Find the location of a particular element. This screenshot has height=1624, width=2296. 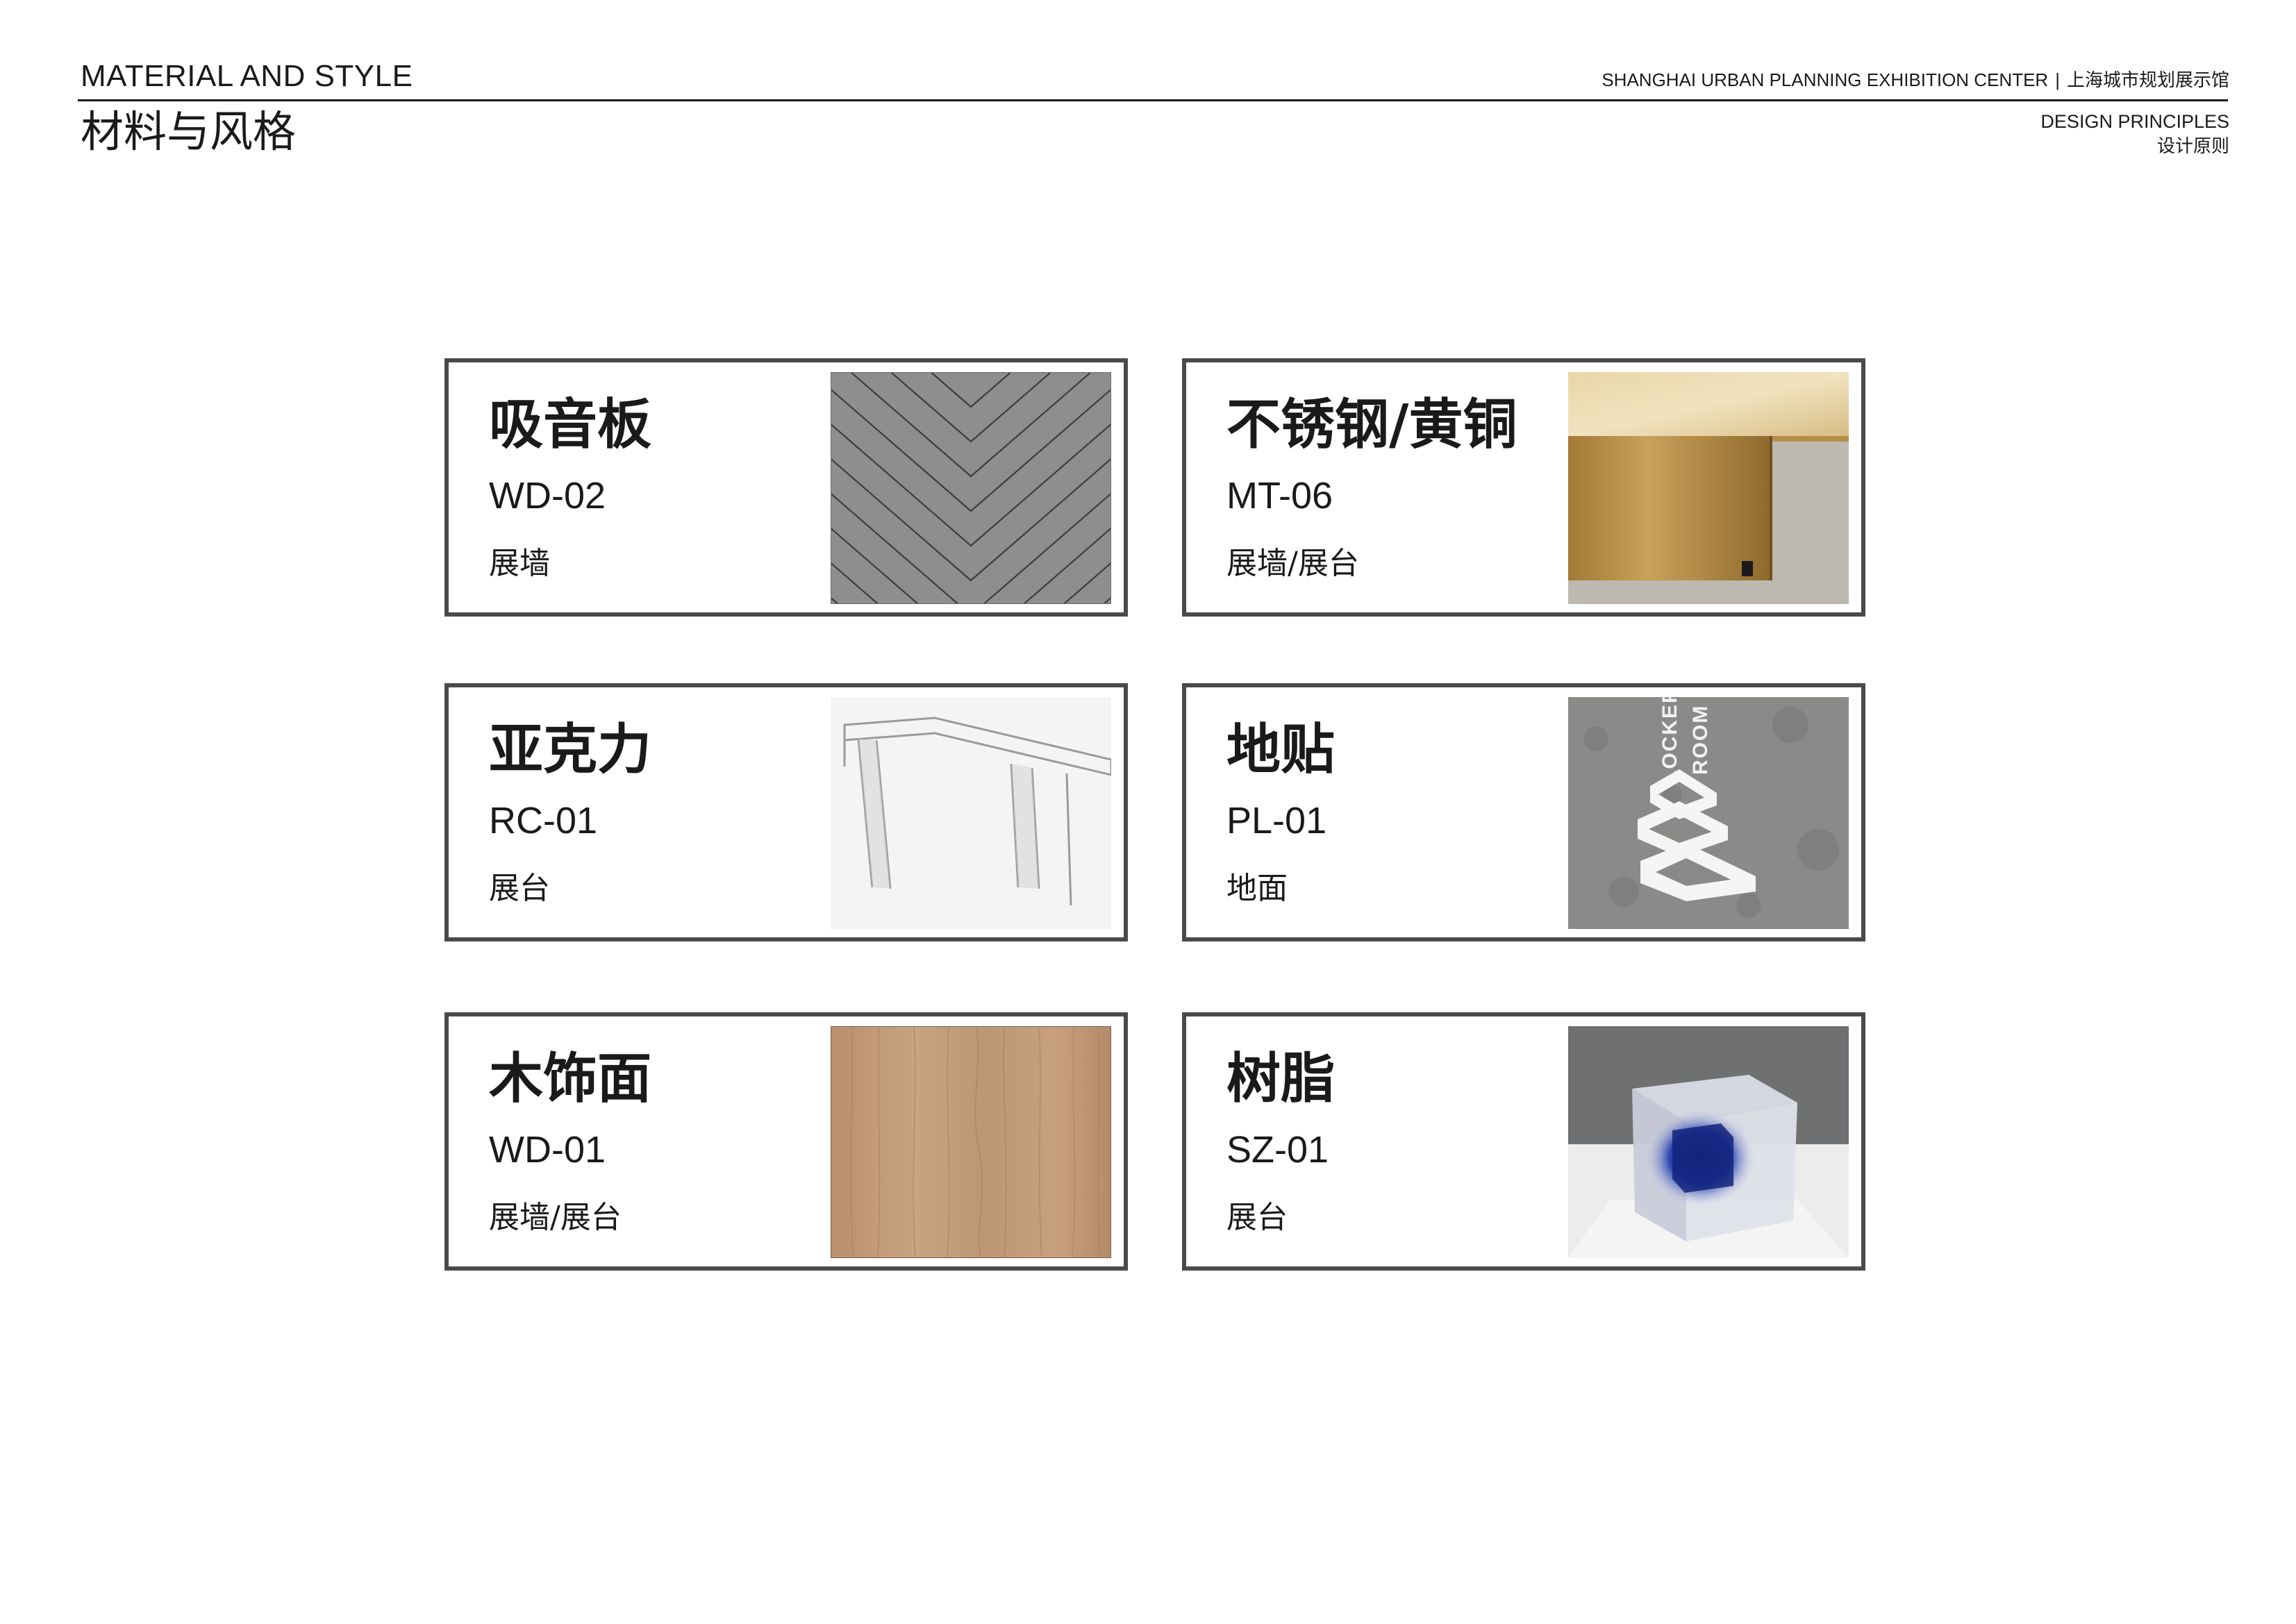

material-code: WD-02 is located at coordinates (548, 496).